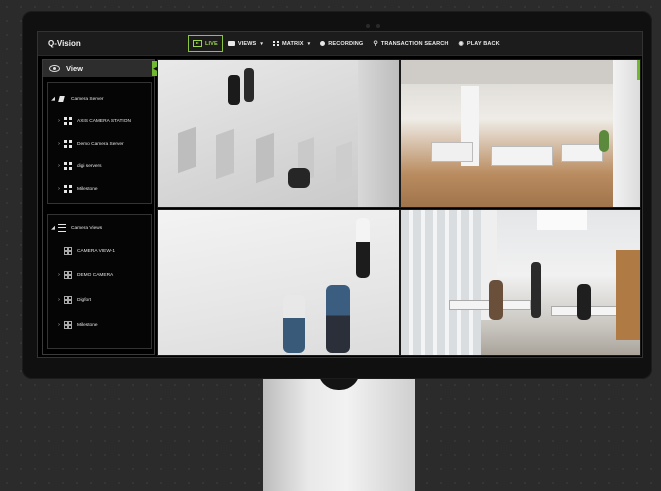  I want to click on nav-transaction-search: ⚲ TRANSACTION SEARCH, so click(410, 43).